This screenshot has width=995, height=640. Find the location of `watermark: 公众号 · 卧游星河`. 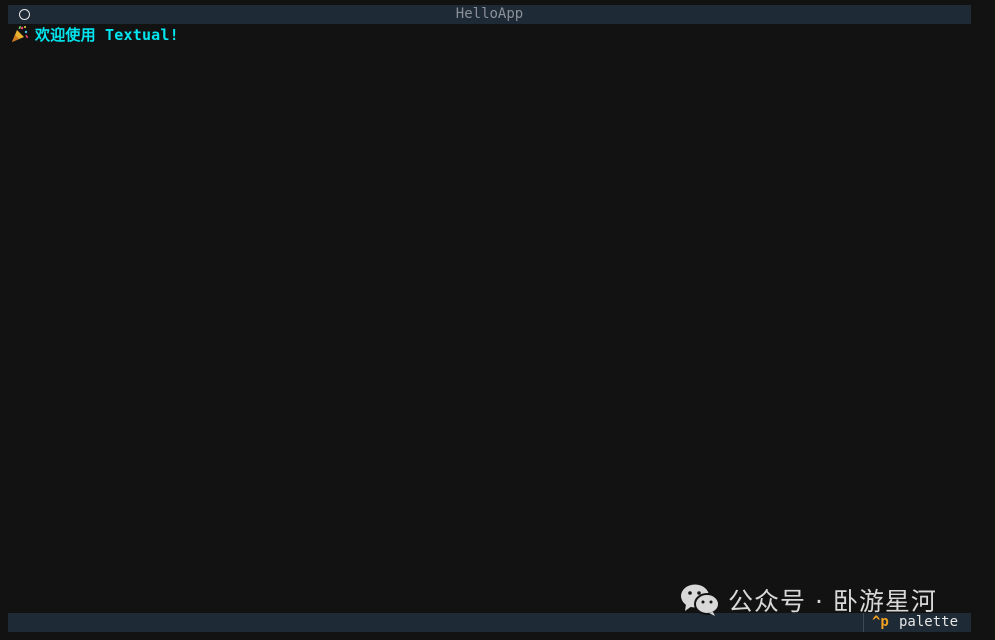

watermark: 公众号 · 卧游星河 is located at coordinates (808, 600).